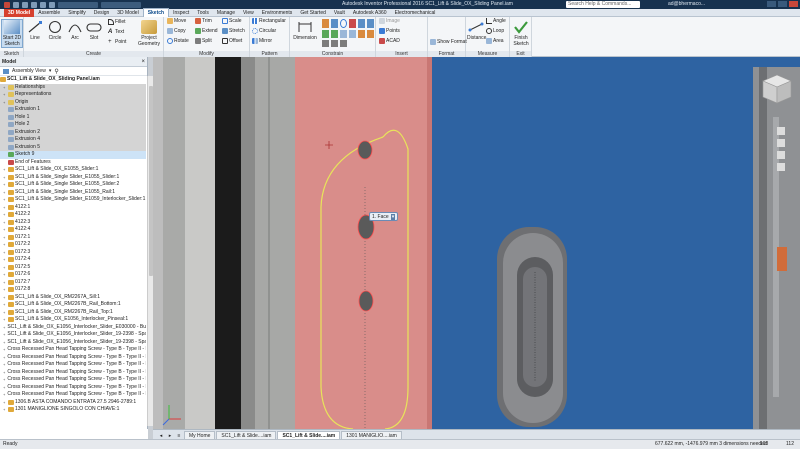  Describe the element at coordinates (334, 34) in the screenshot. I see `vertical-icon` at that location.